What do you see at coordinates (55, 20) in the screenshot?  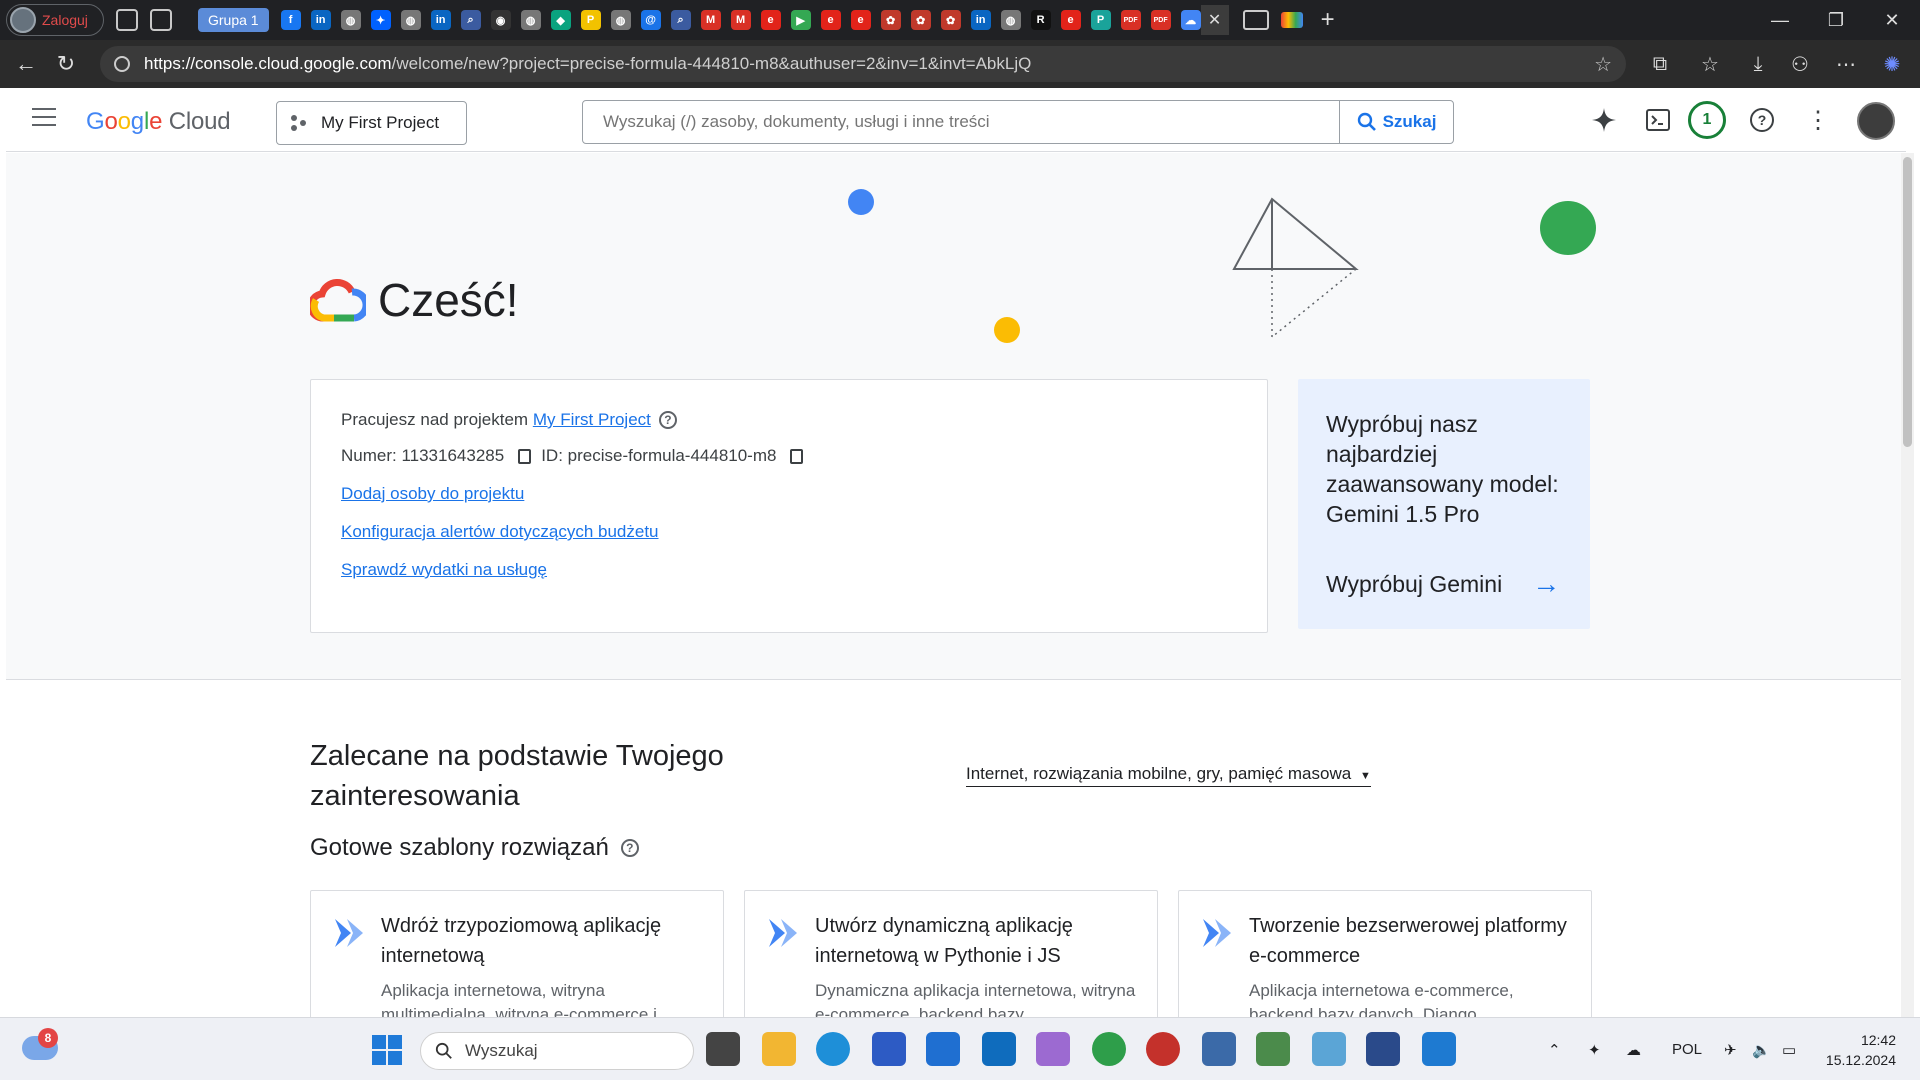 I see `profile-button: Zaloguj` at bounding box center [55, 20].